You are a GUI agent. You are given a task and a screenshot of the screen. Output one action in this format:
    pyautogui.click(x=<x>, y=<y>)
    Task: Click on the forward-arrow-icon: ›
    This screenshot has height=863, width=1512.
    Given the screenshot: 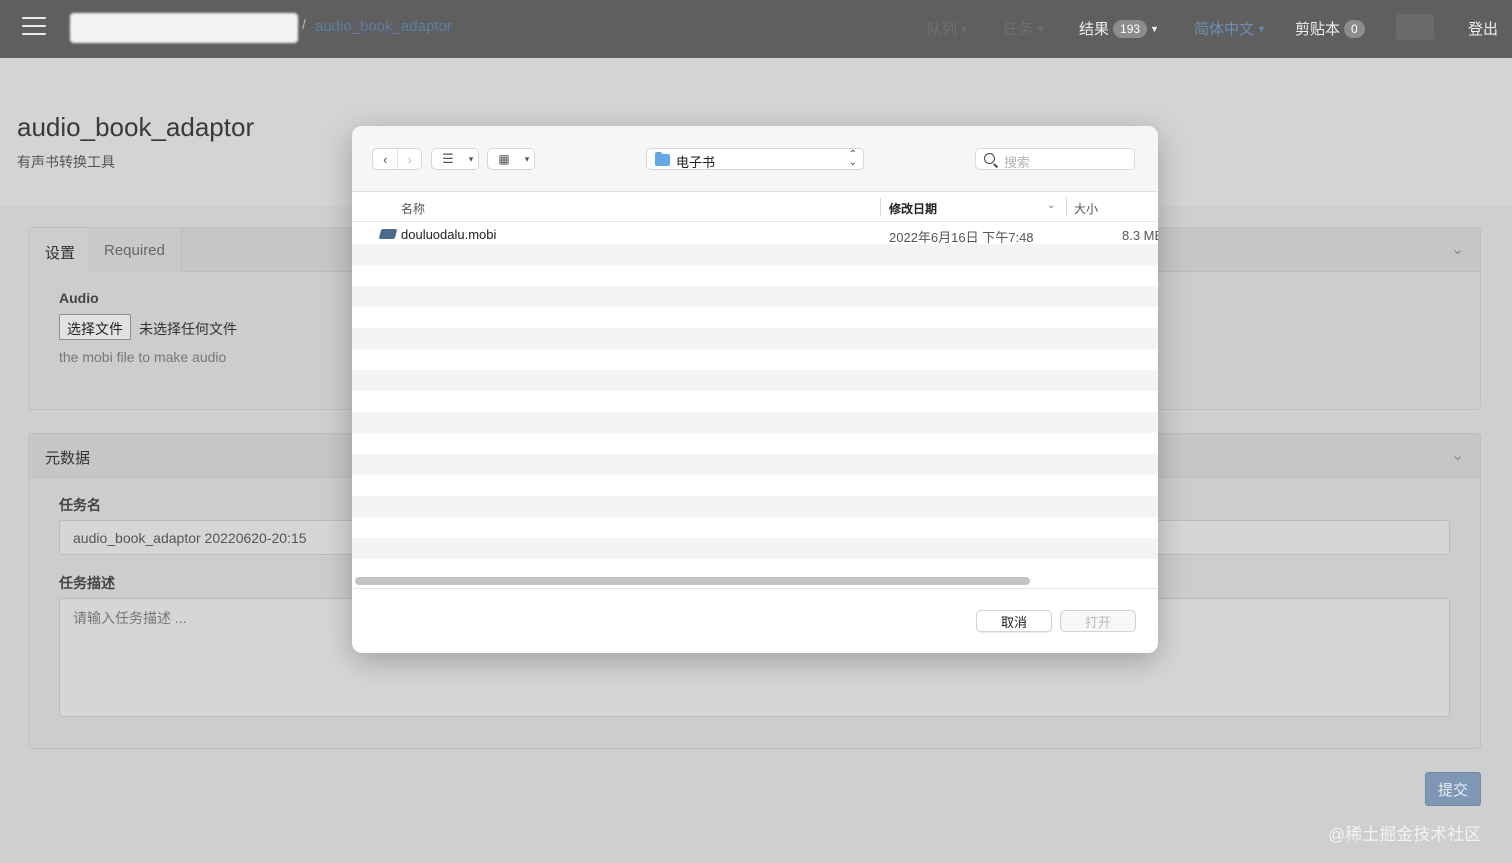 What is the action you would take?
    pyautogui.click(x=409, y=159)
    